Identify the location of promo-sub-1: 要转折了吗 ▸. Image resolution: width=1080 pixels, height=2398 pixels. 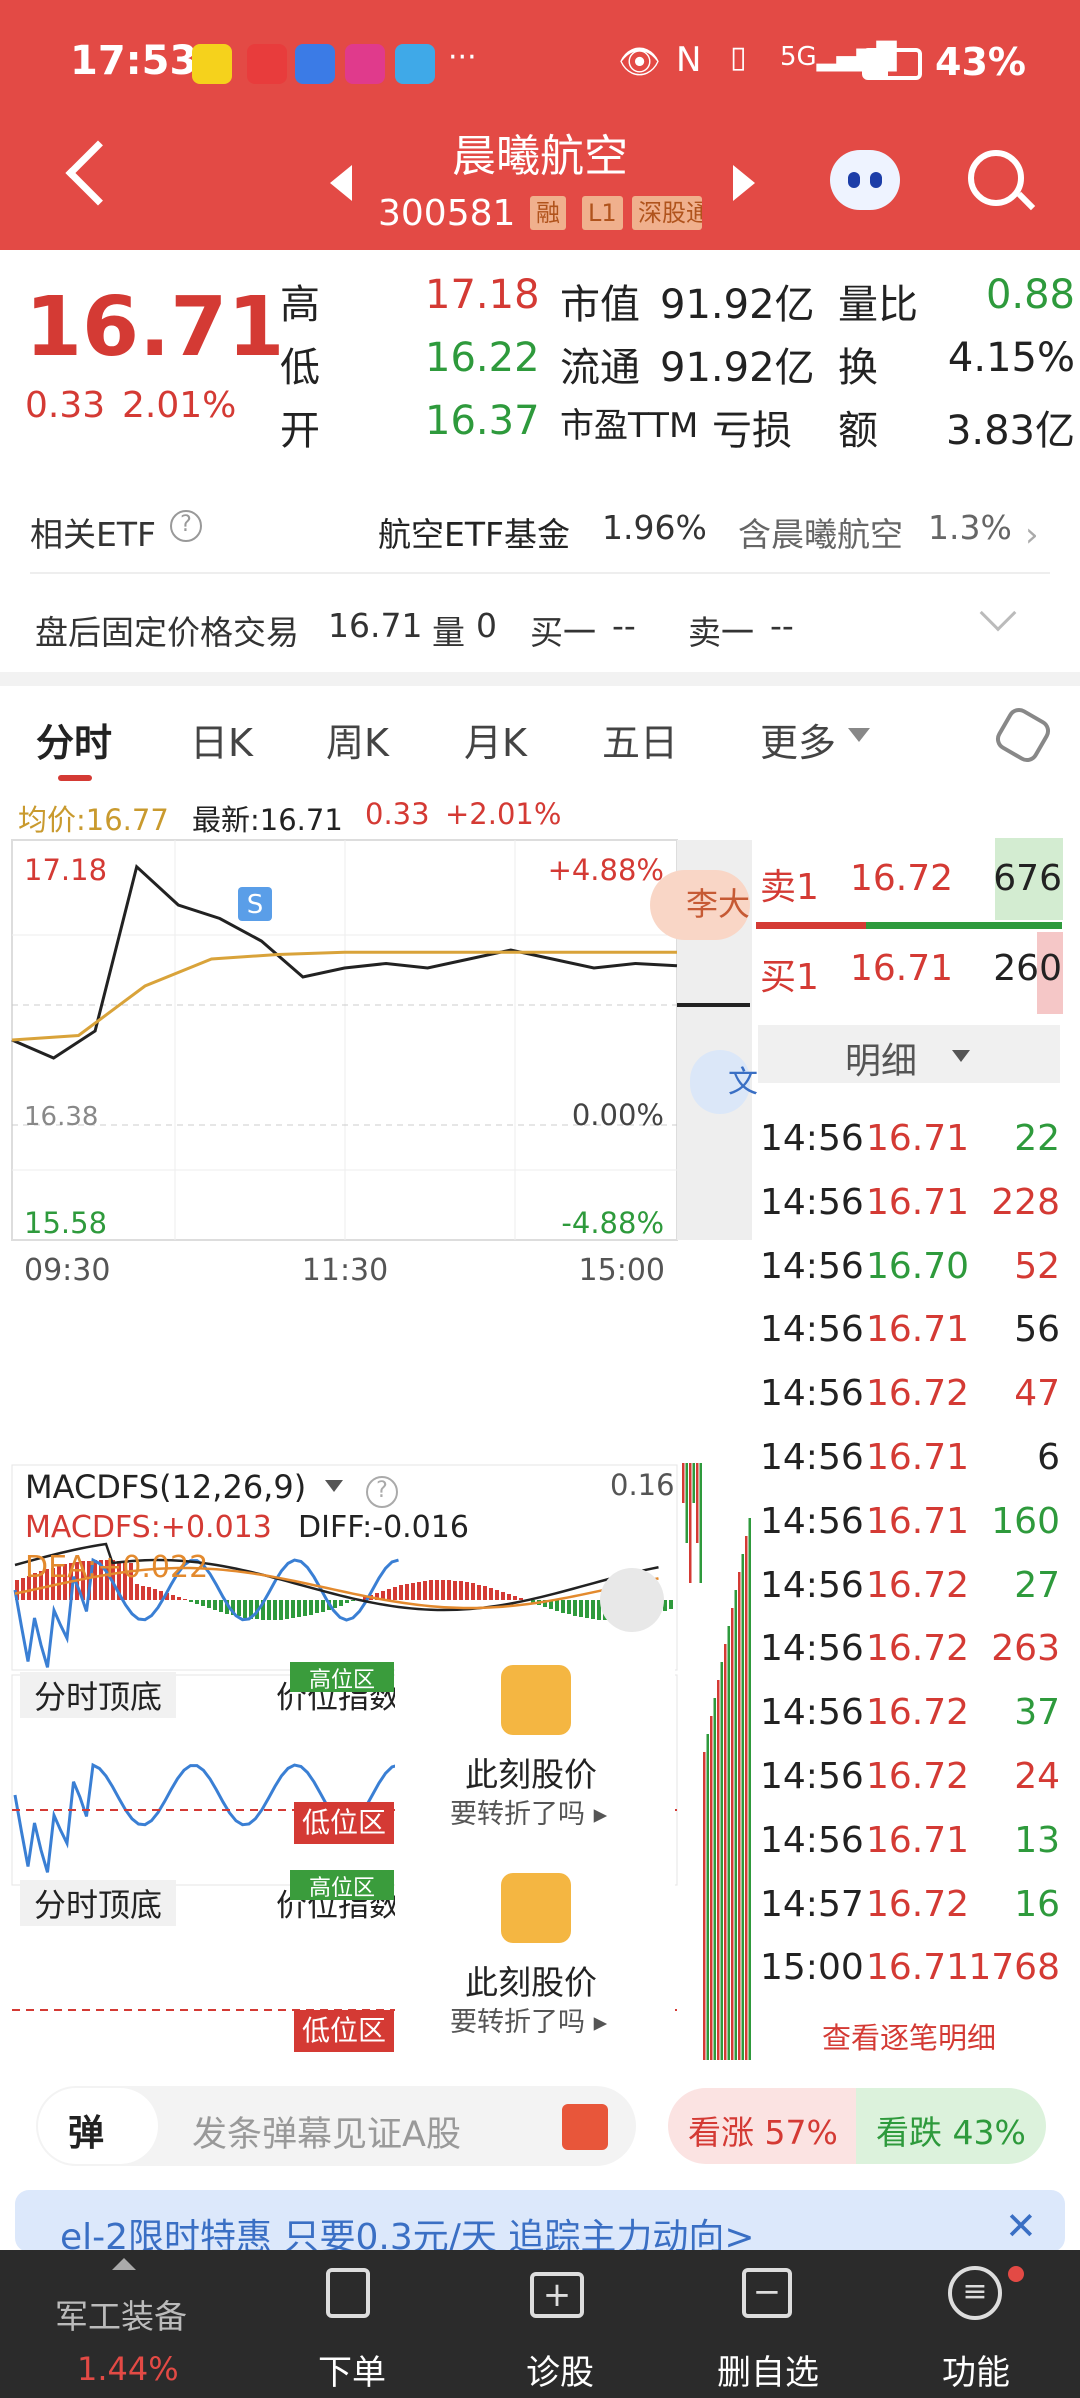
(529, 1814).